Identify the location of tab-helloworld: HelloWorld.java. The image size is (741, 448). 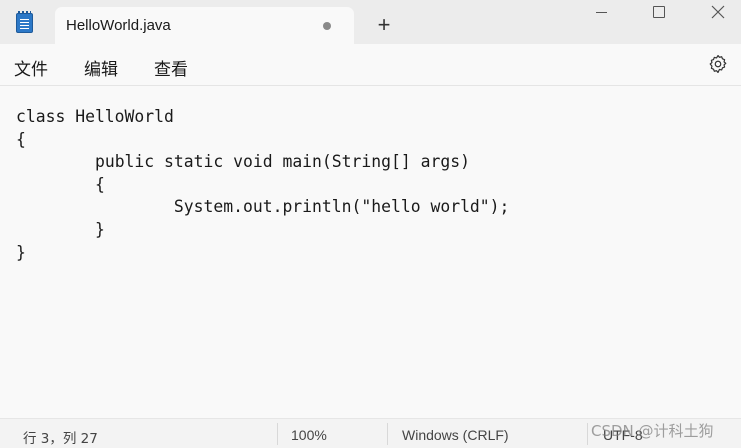
(204, 25).